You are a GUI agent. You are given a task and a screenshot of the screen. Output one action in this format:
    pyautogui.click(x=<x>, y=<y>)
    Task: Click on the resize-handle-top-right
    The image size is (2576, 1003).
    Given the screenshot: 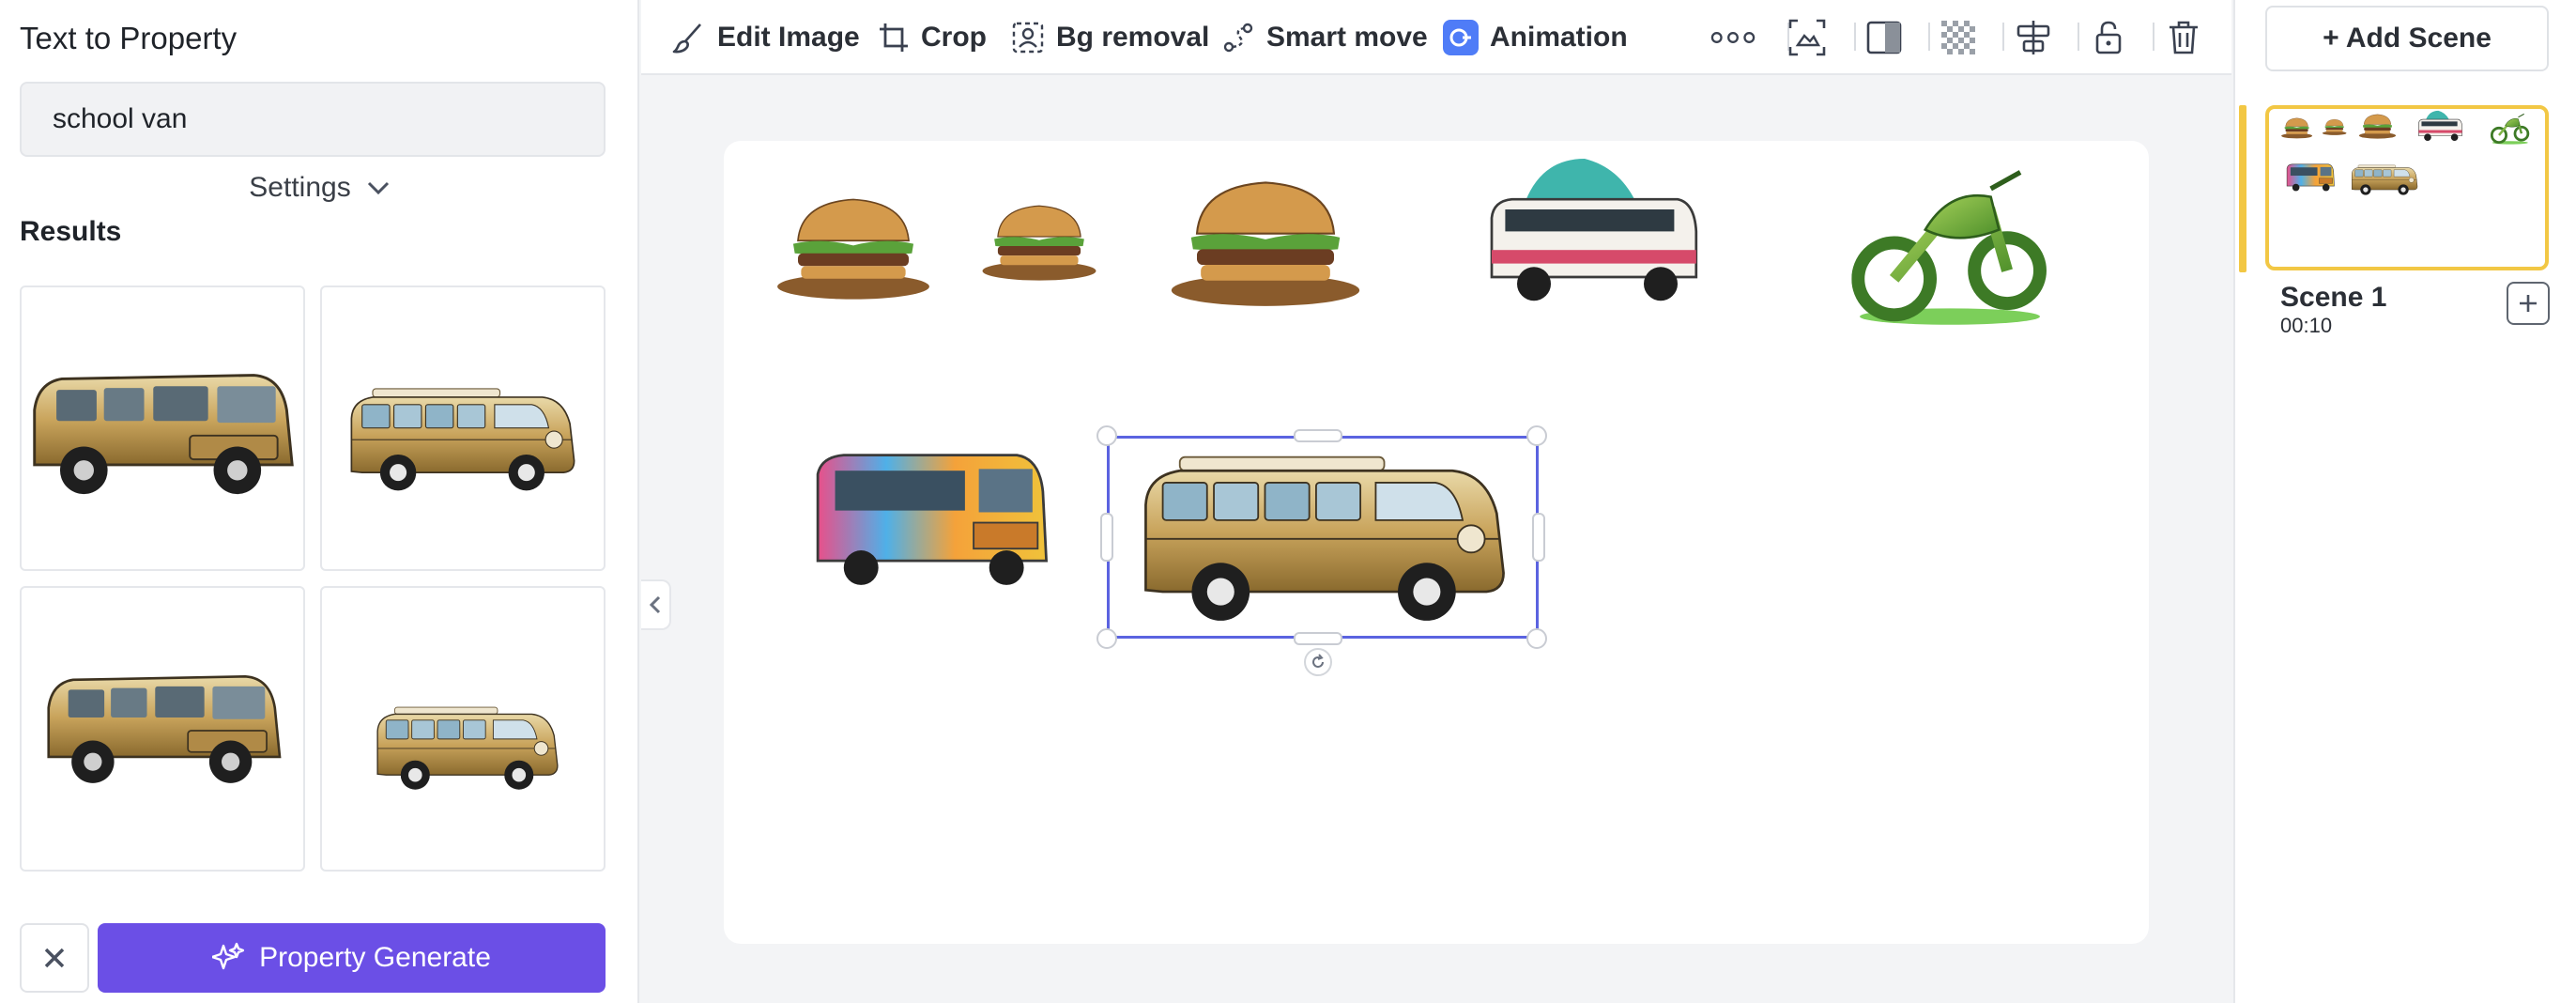 What is the action you would take?
    pyautogui.click(x=1537, y=435)
    